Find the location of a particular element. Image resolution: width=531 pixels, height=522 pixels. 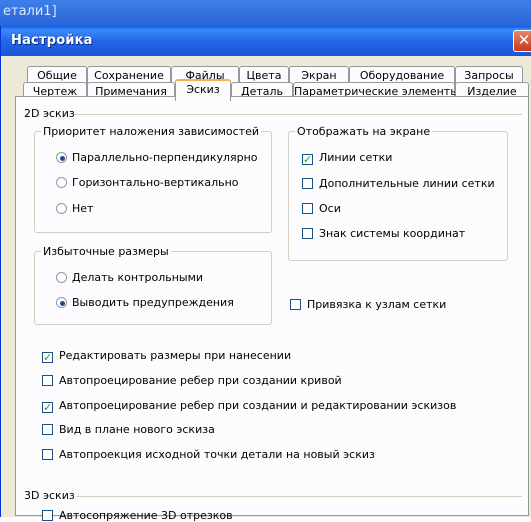

checkbox-coordinate-sign-box is located at coordinates (307, 233).